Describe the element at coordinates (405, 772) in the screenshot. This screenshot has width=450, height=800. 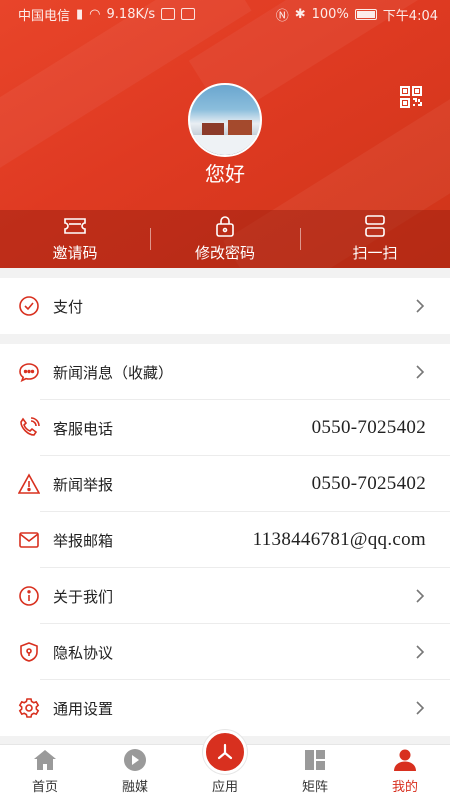
I see `tab-mine: 我的` at that location.